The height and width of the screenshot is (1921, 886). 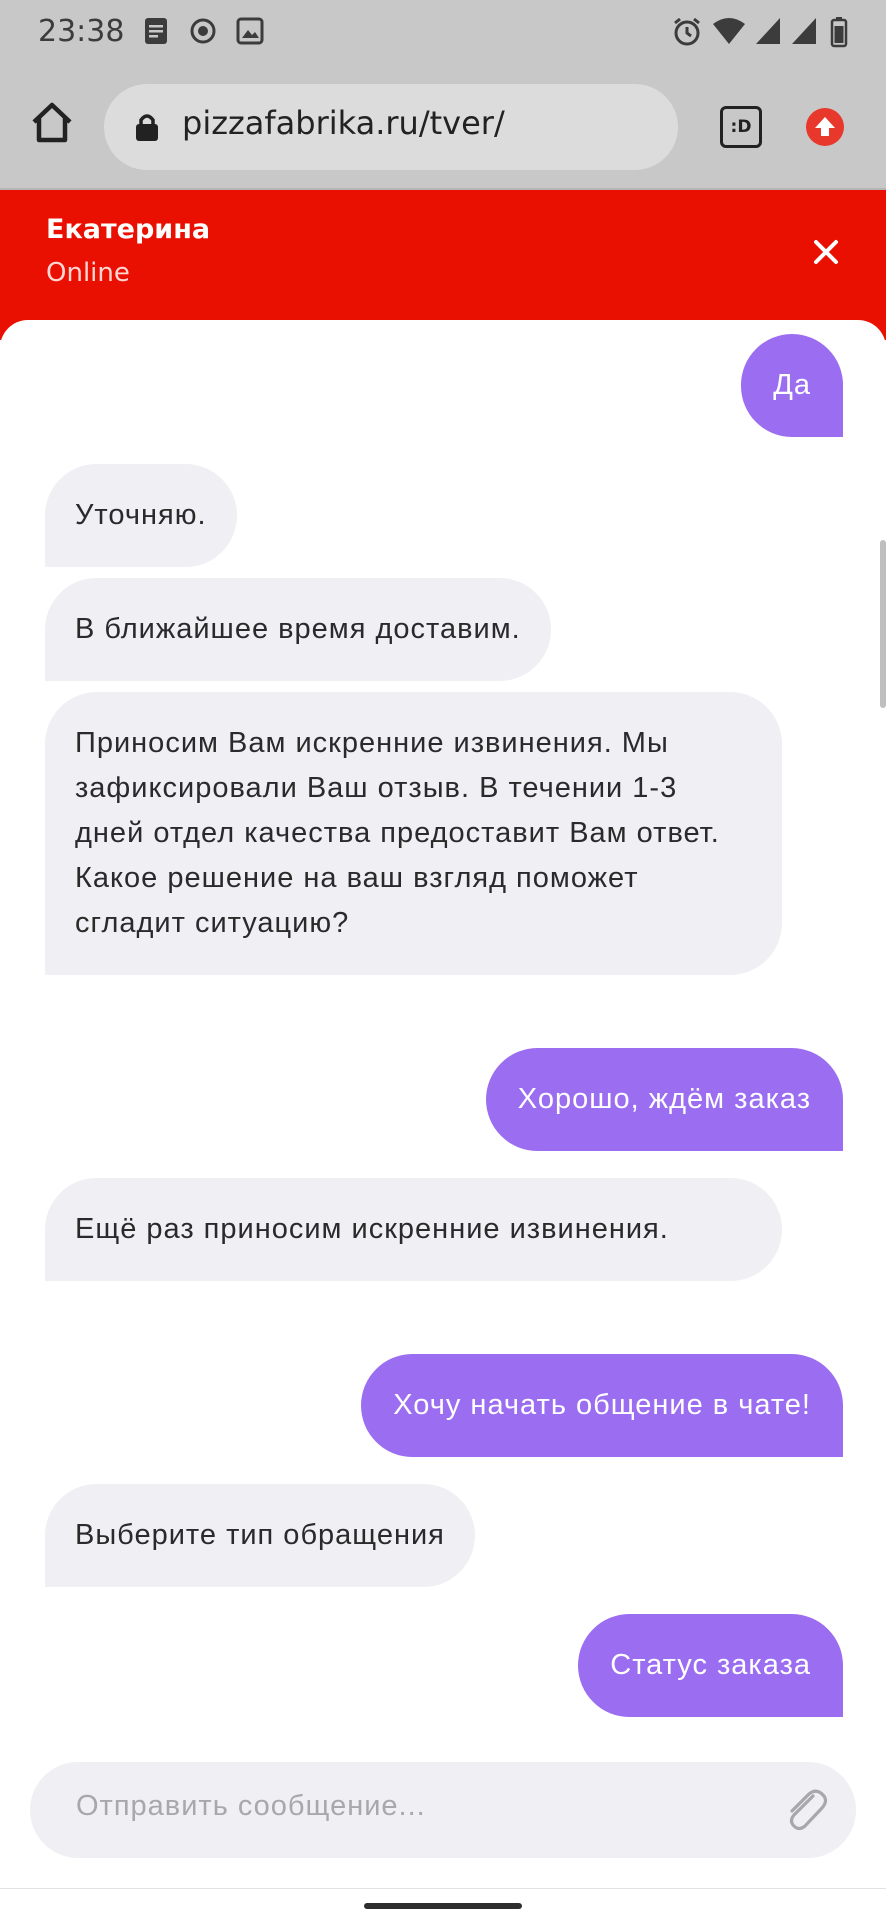 I want to click on home-gesture-handle, so click(x=443, y=1906).